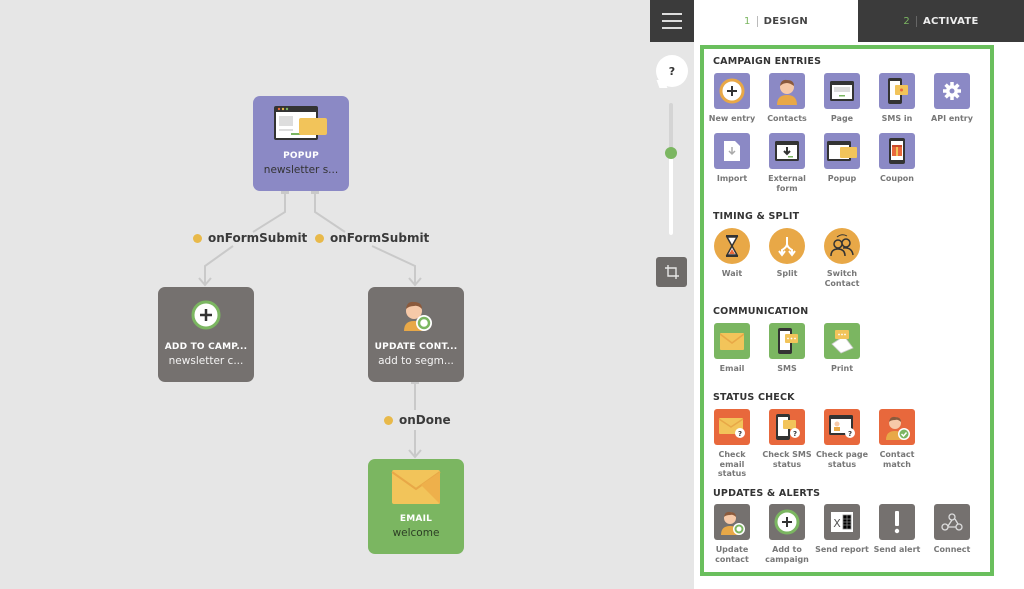  I want to click on palette-item-sms: SMS, so click(787, 348).